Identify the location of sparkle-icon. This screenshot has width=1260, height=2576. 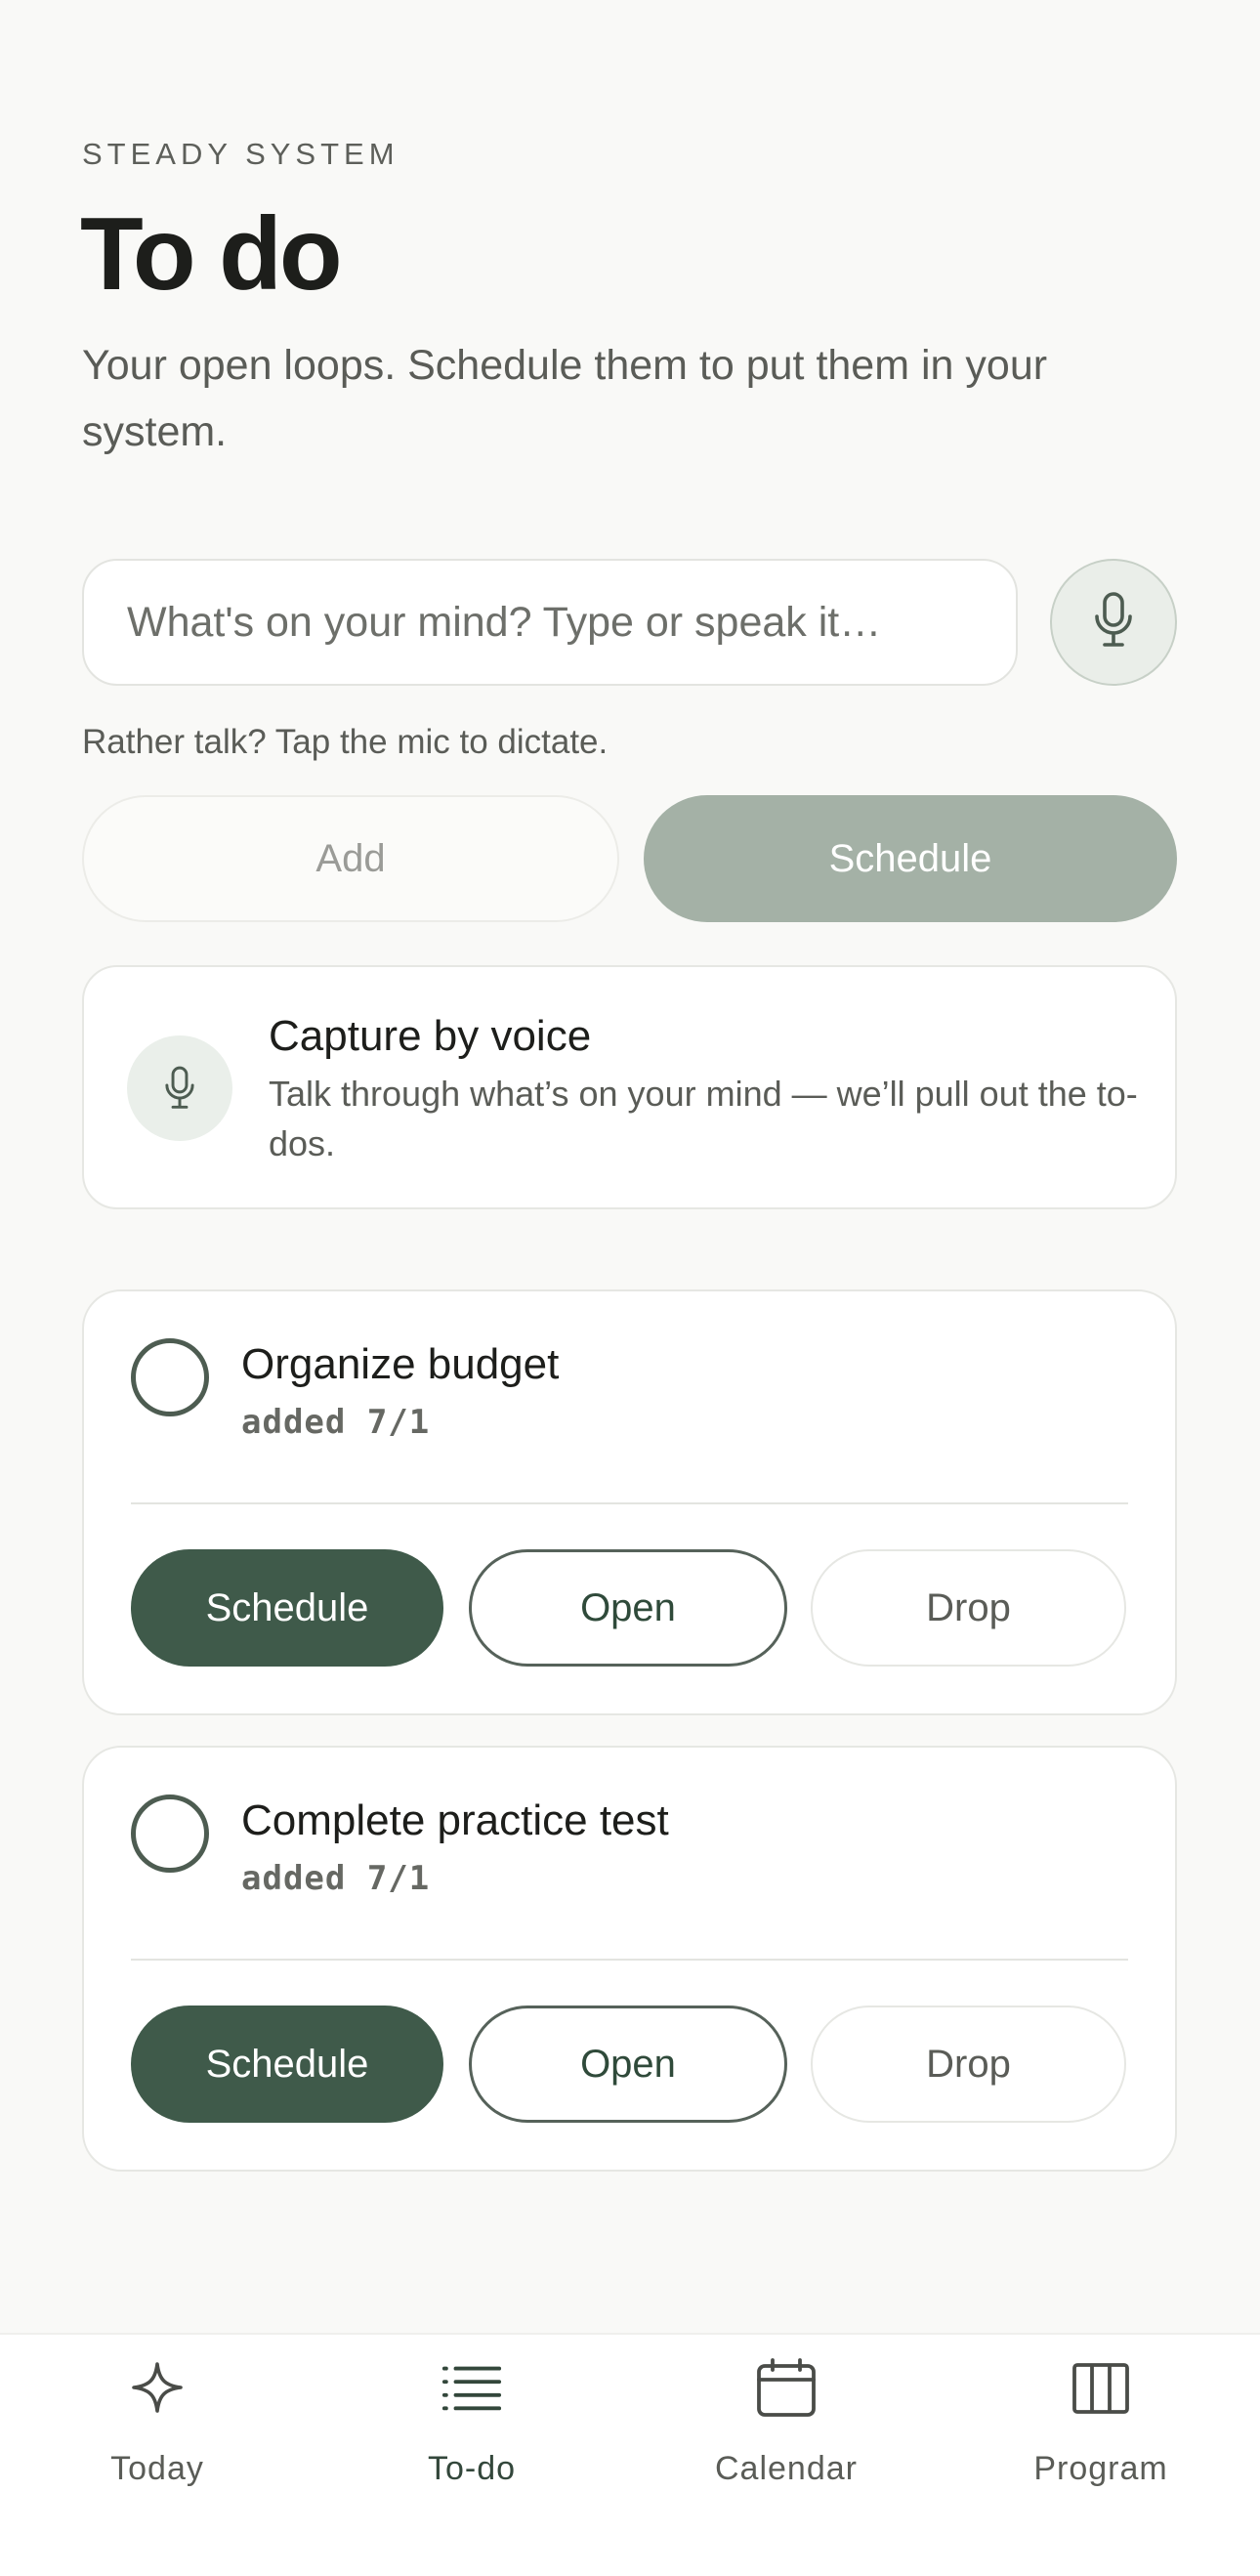
(157, 2387).